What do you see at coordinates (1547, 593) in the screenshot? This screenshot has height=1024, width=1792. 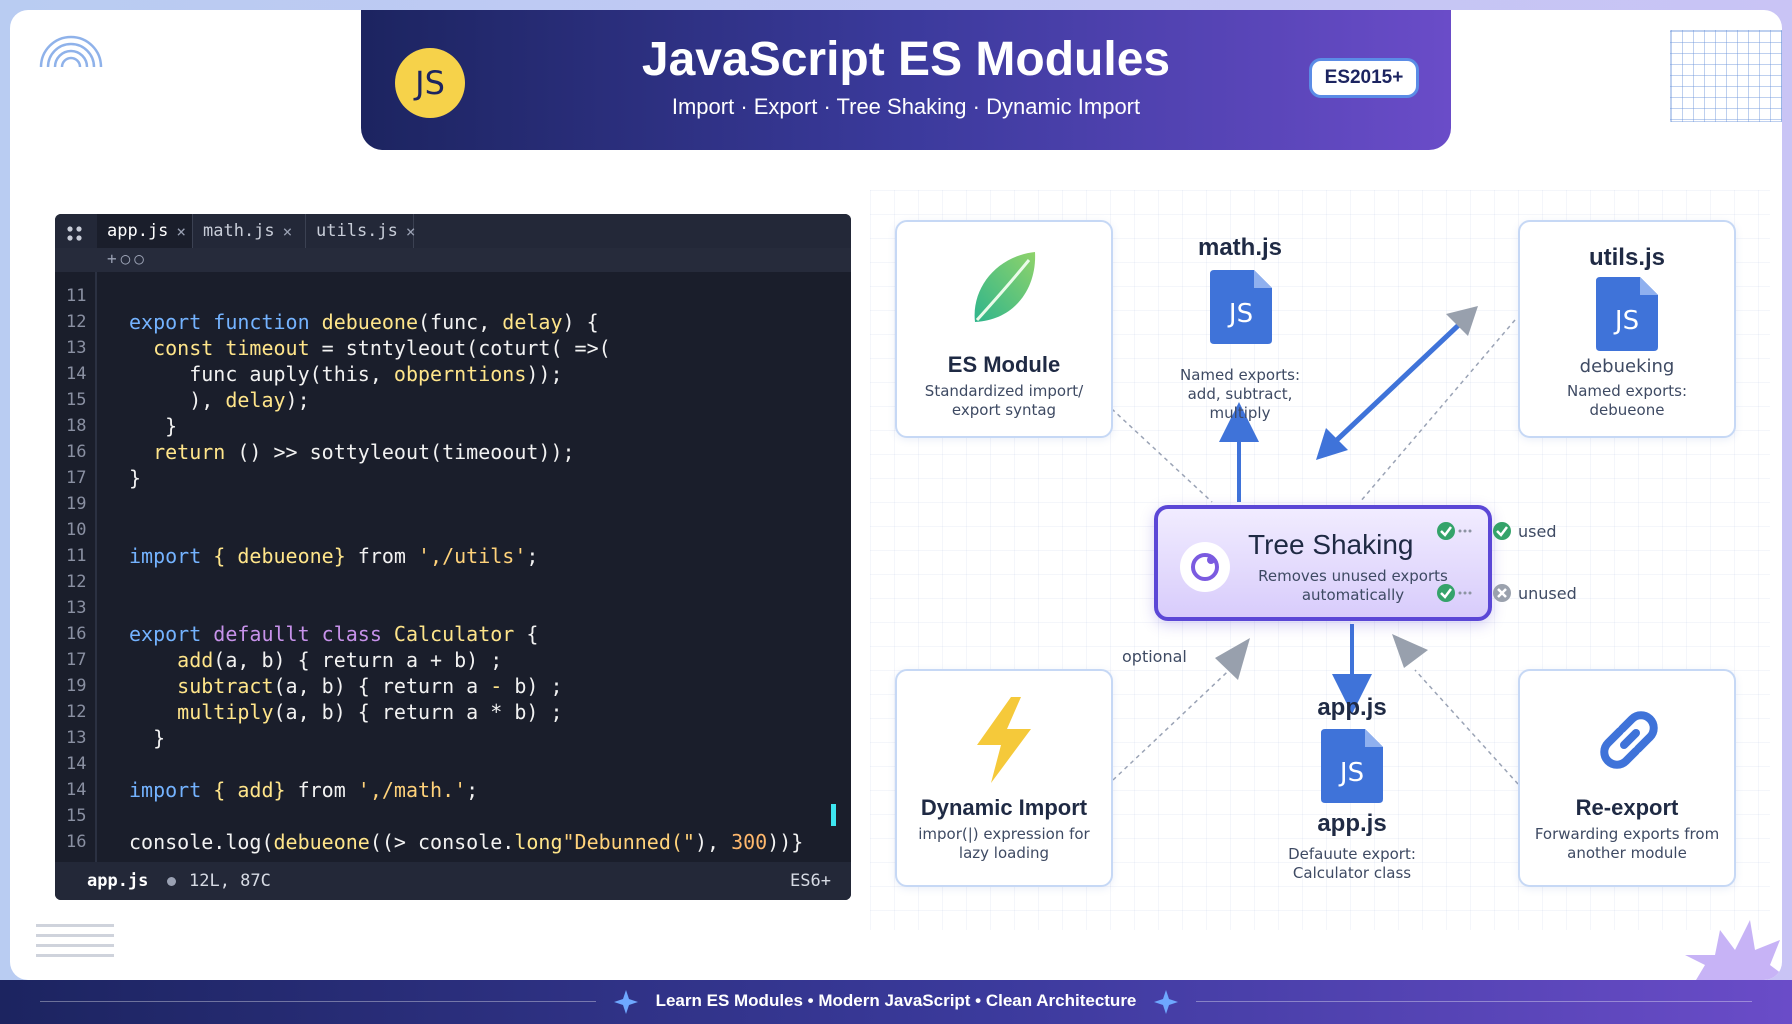 I see `legend-unused-label: unused` at bounding box center [1547, 593].